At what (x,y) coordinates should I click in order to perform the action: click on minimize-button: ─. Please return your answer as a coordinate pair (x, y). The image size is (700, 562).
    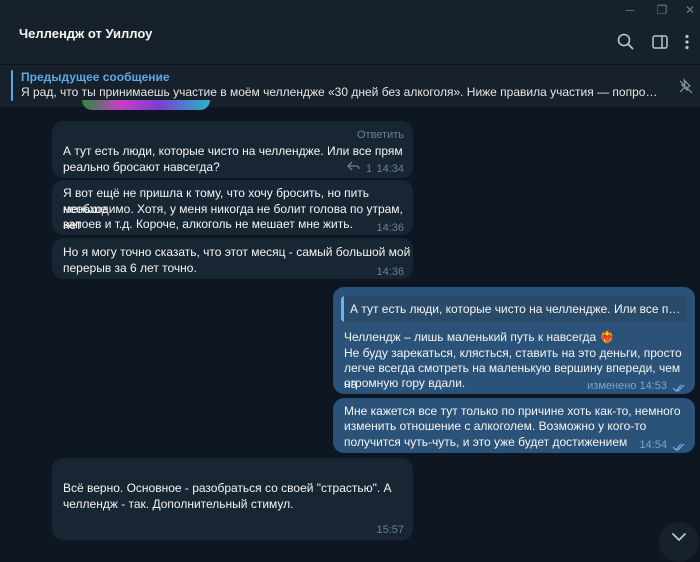
    Looking at the image, I should click on (630, 10).